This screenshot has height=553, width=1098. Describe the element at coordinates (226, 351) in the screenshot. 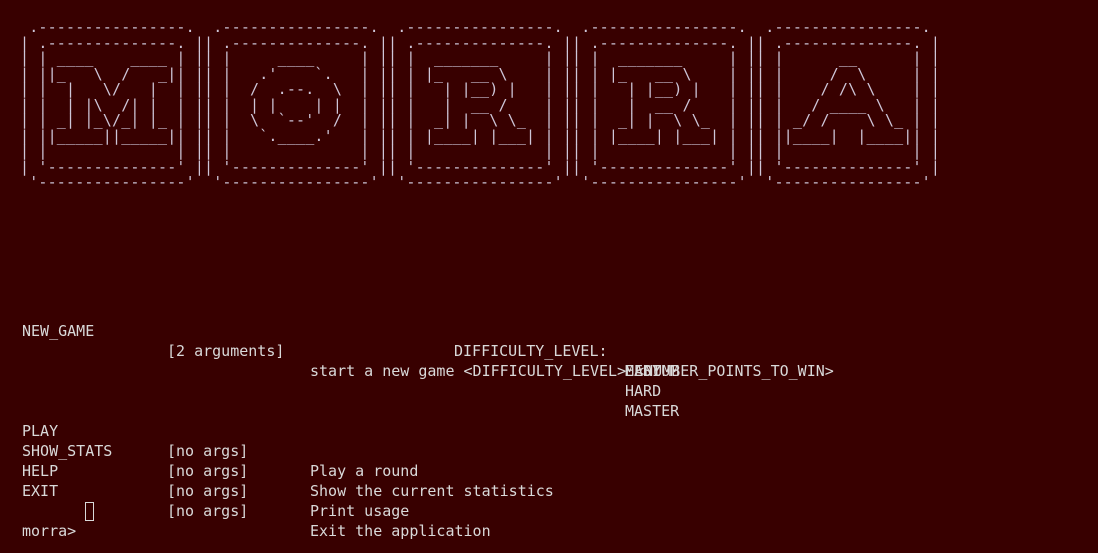

I see `command-args: [2 arguments]` at that location.